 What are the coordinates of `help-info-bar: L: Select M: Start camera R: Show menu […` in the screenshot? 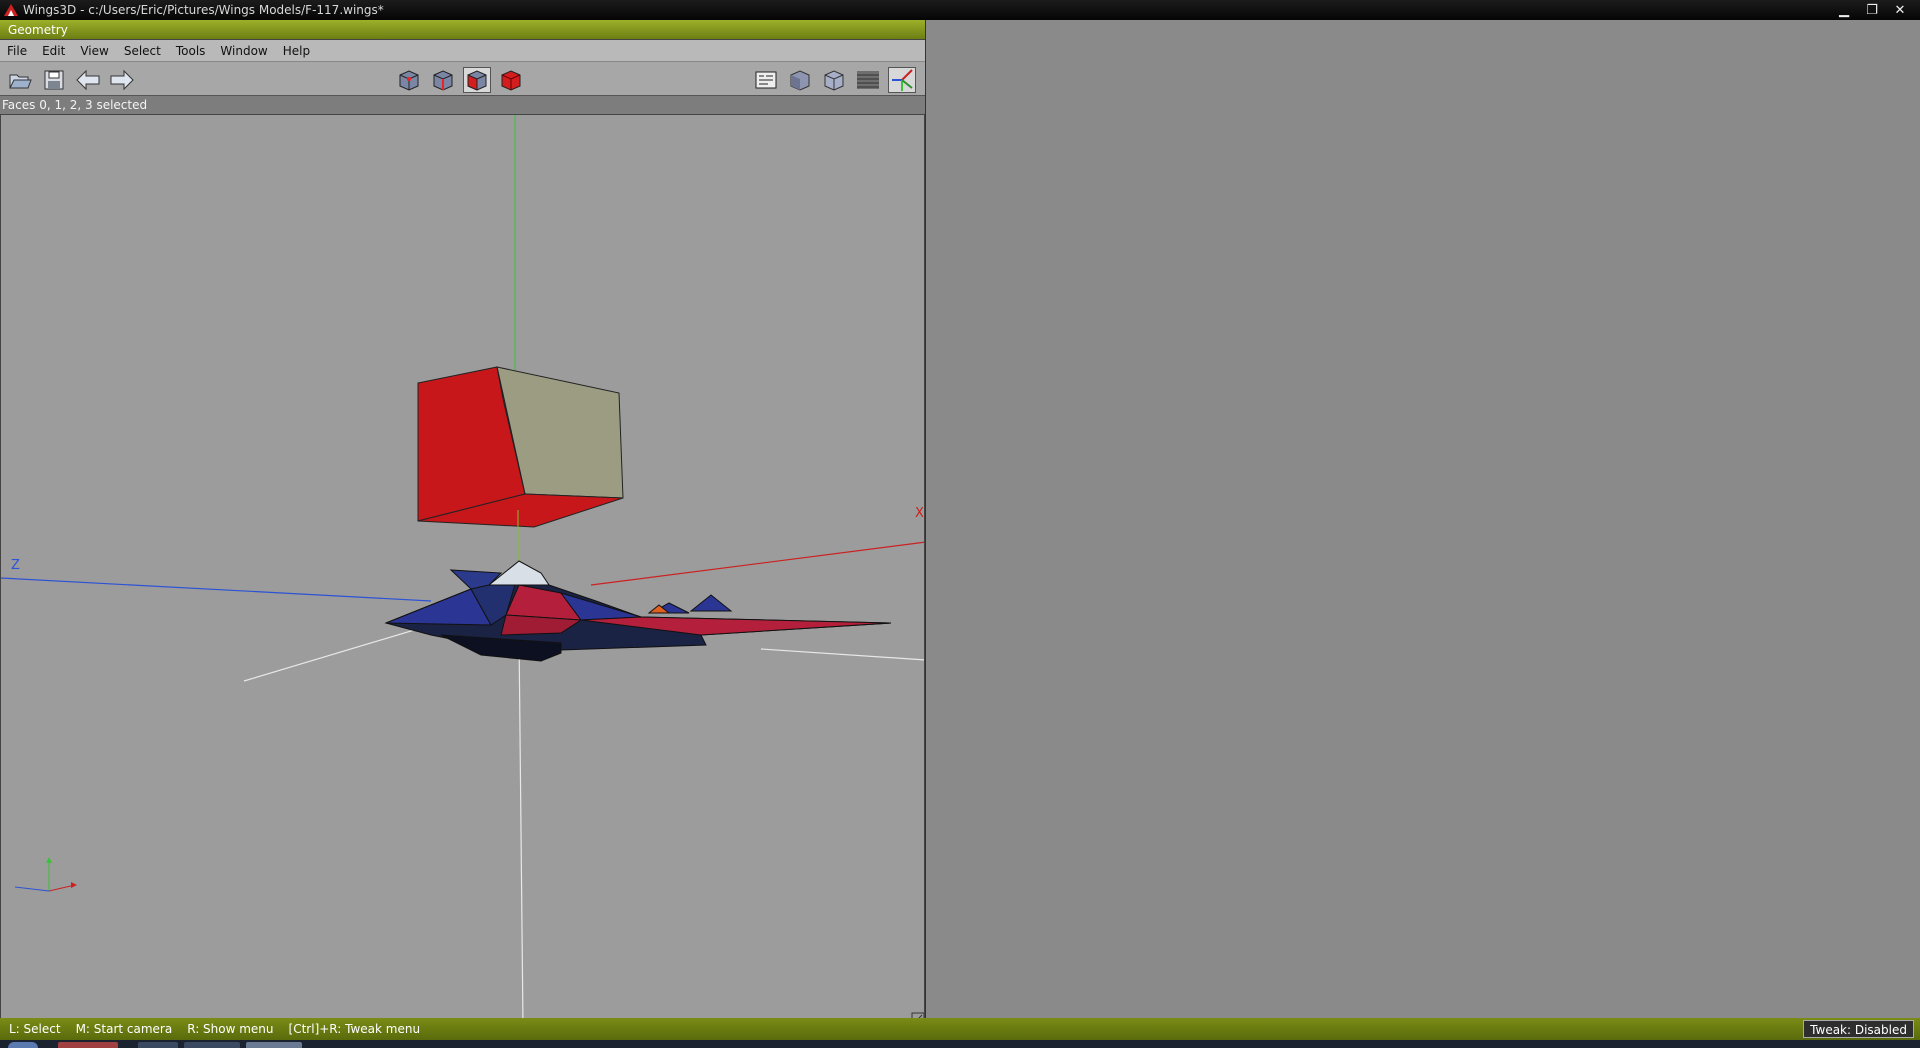 It's located at (960, 1029).